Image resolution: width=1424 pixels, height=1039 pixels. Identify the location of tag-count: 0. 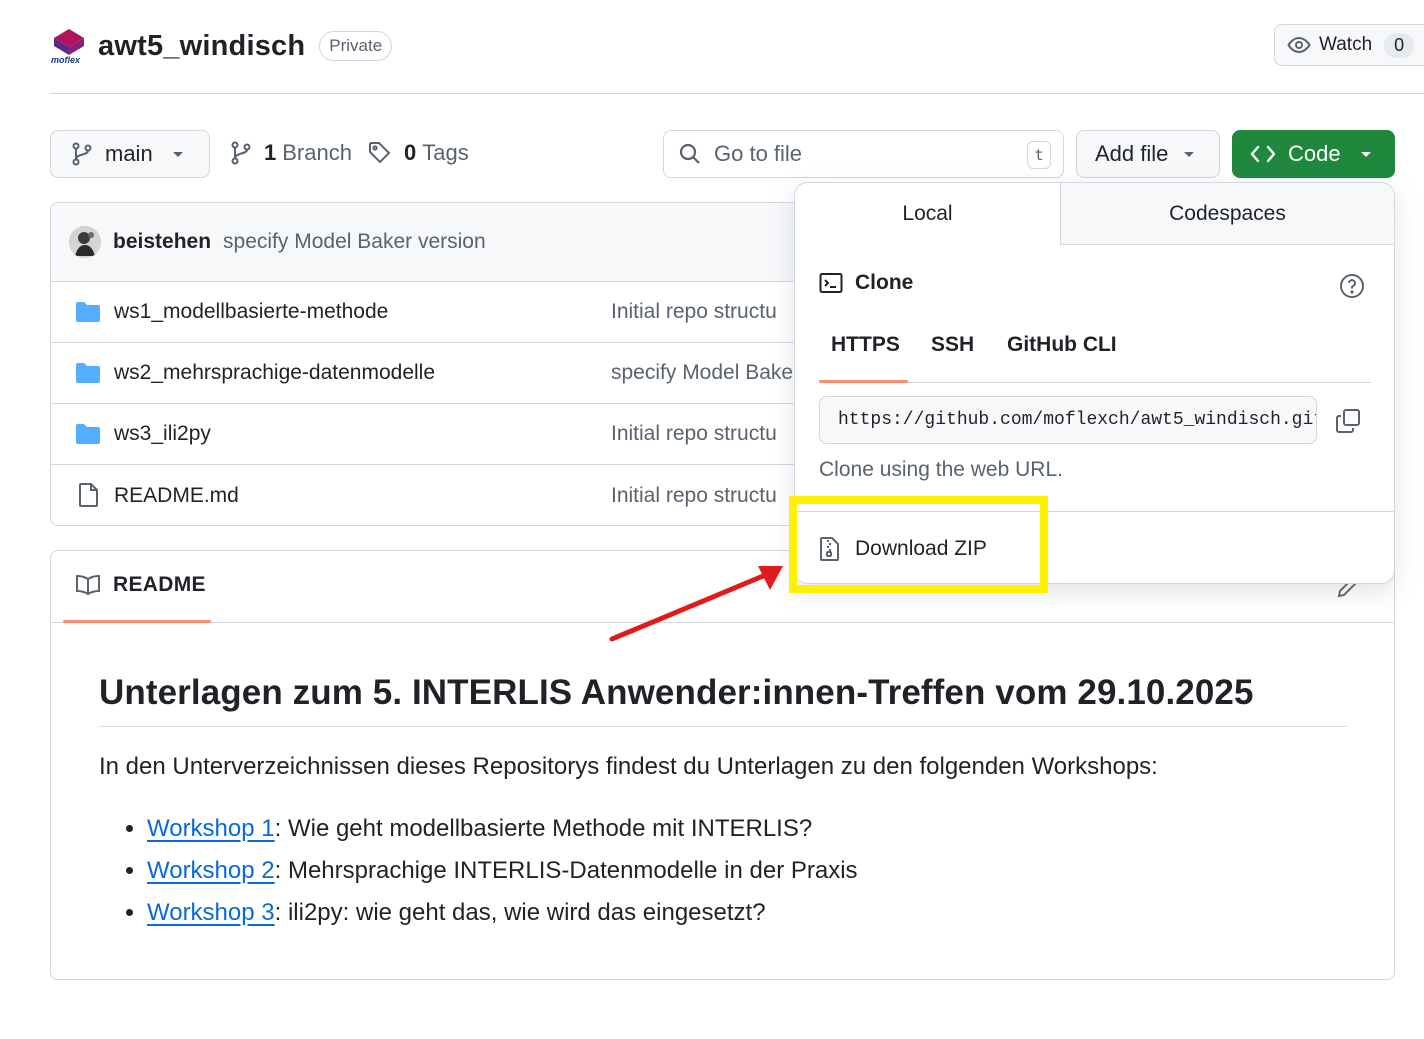
(410, 152).